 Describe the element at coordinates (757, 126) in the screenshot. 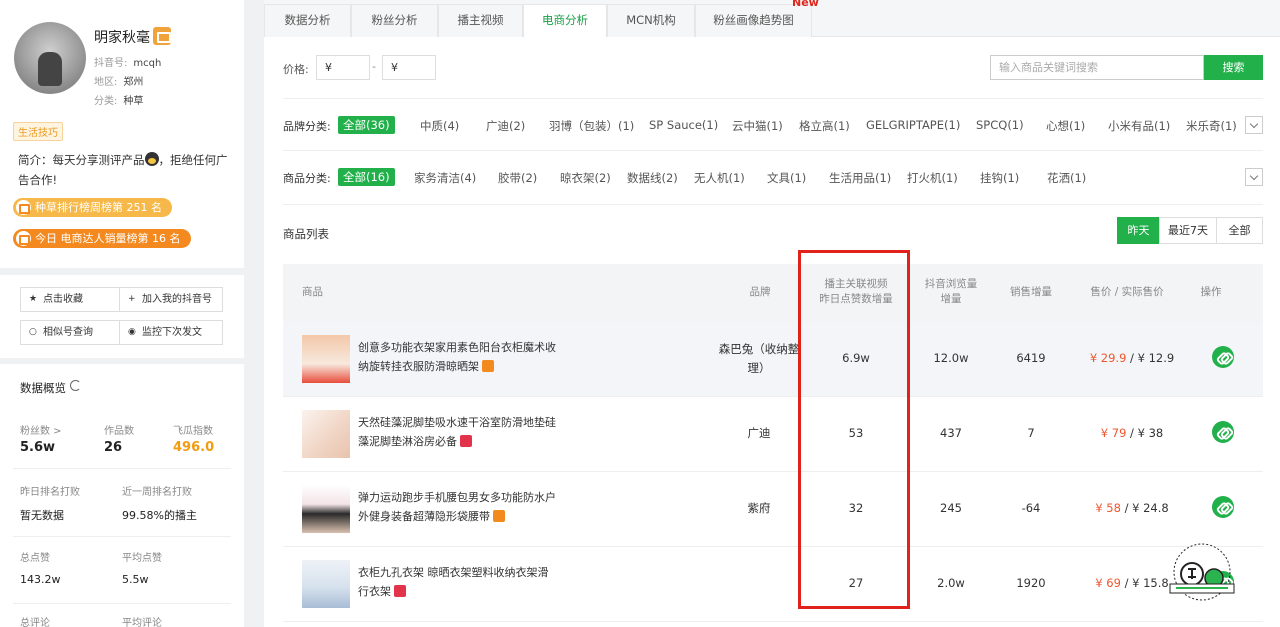

I see `brand-chip: 云中猫(1)` at that location.